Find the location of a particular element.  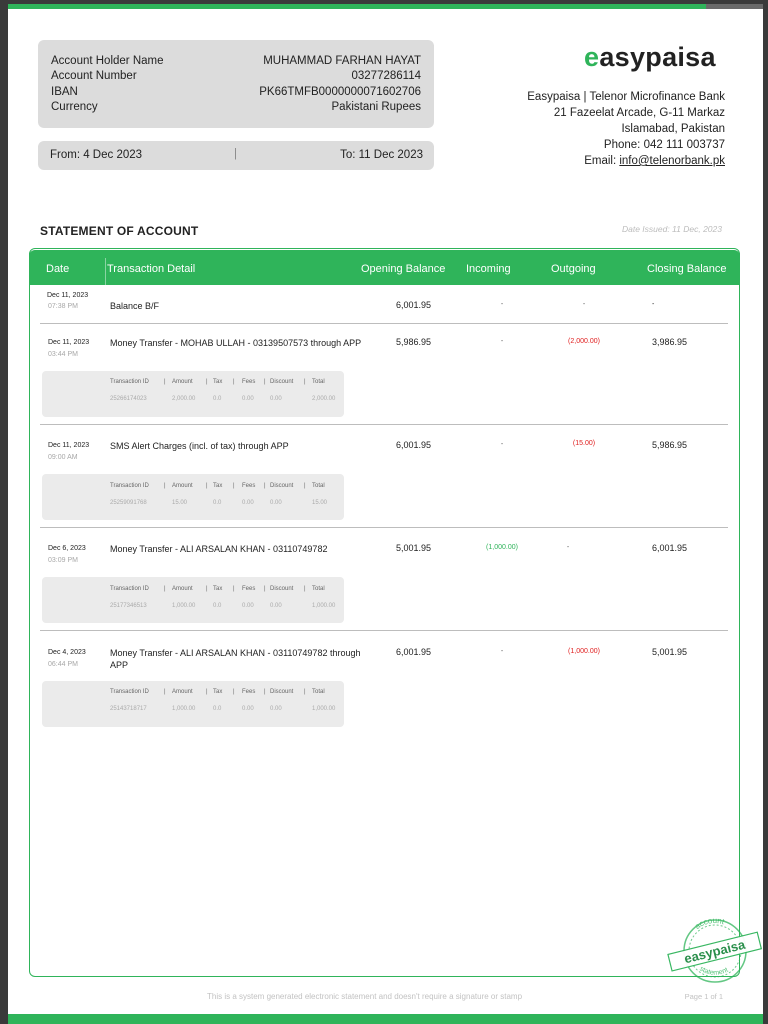

bank-email-line: Email: info@telenorbank.pk is located at coordinates (626, 161).